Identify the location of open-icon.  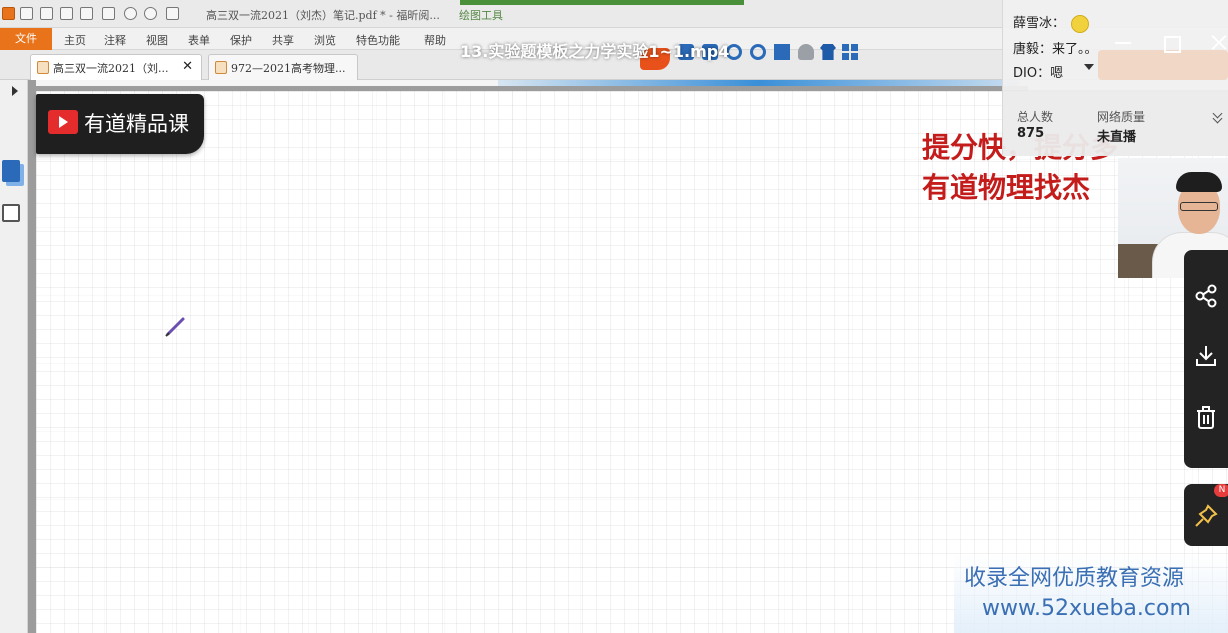
(26, 13).